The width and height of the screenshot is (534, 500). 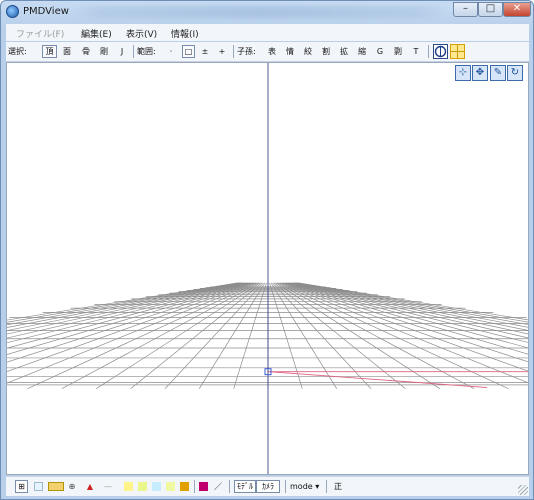 What do you see at coordinates (72, 486) in the screenshot?
I see `plus-icon: ⊕` at bounding box center [72, 486].